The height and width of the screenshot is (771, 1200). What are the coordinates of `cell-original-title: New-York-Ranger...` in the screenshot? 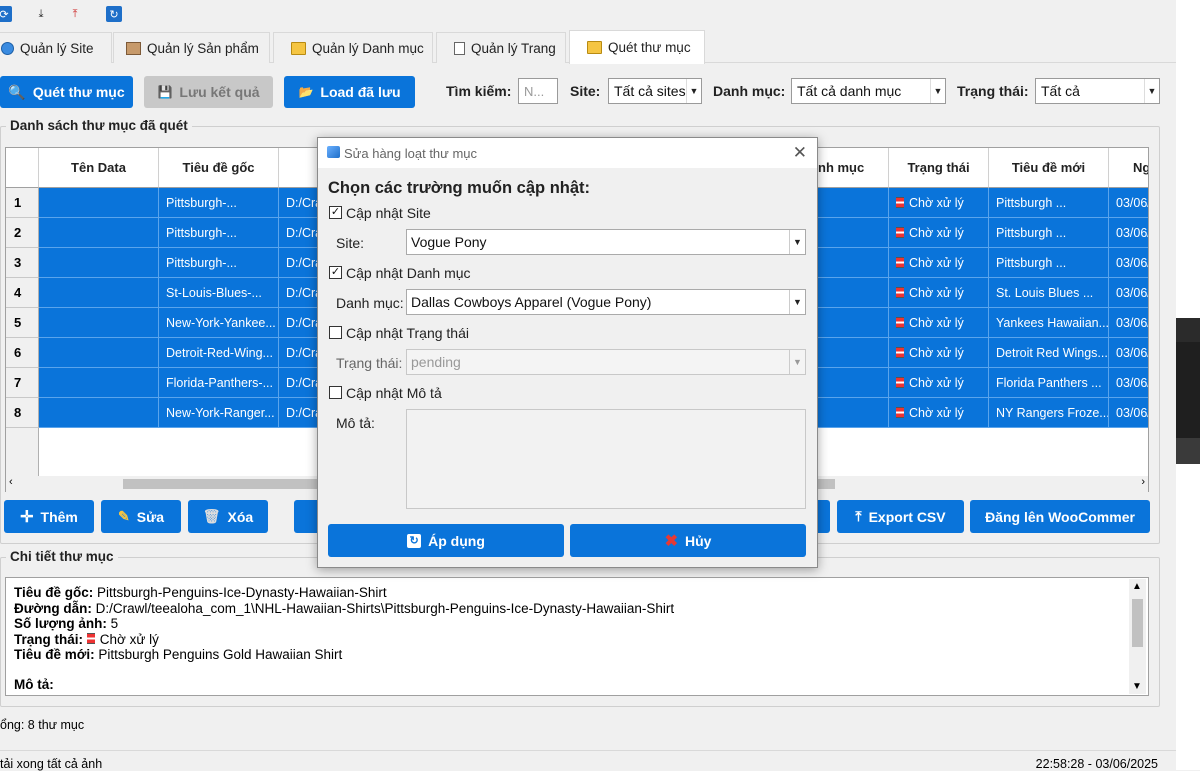 It's located at (219, 413).